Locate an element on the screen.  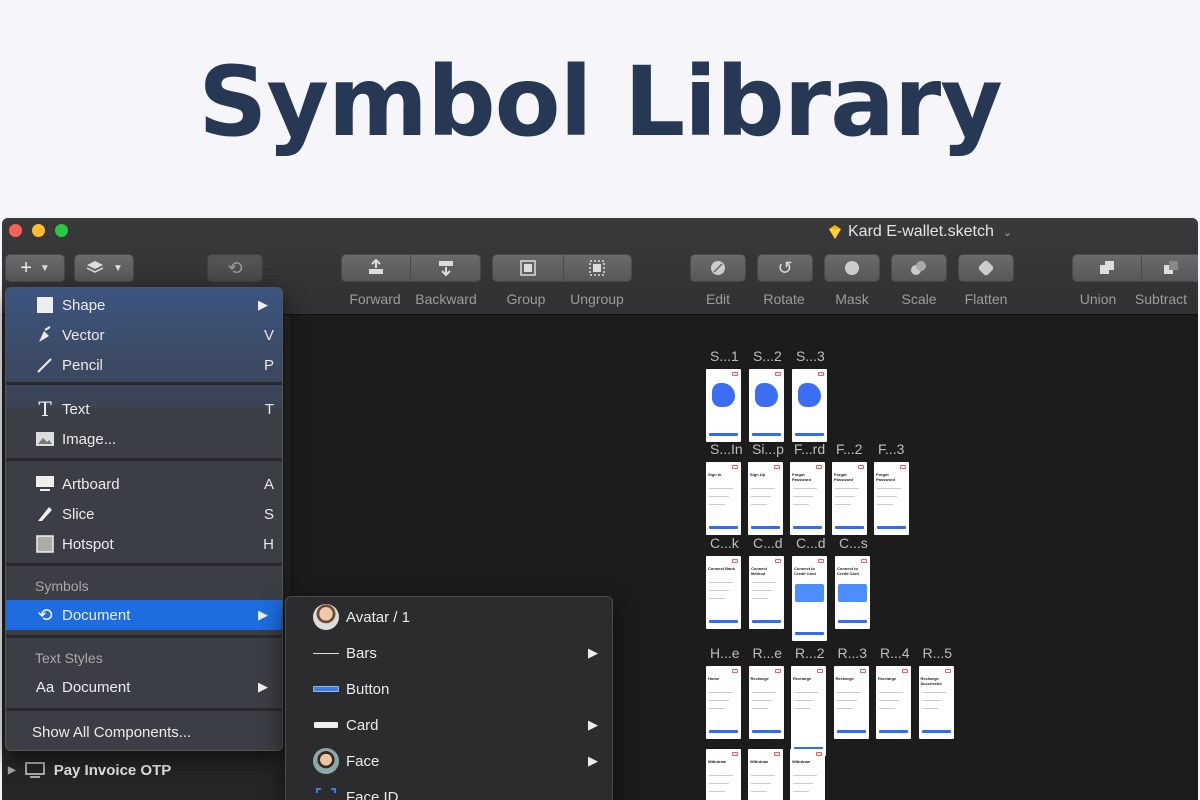
submenu-item-face: Face ▶ is located at coordinates (449, 761).